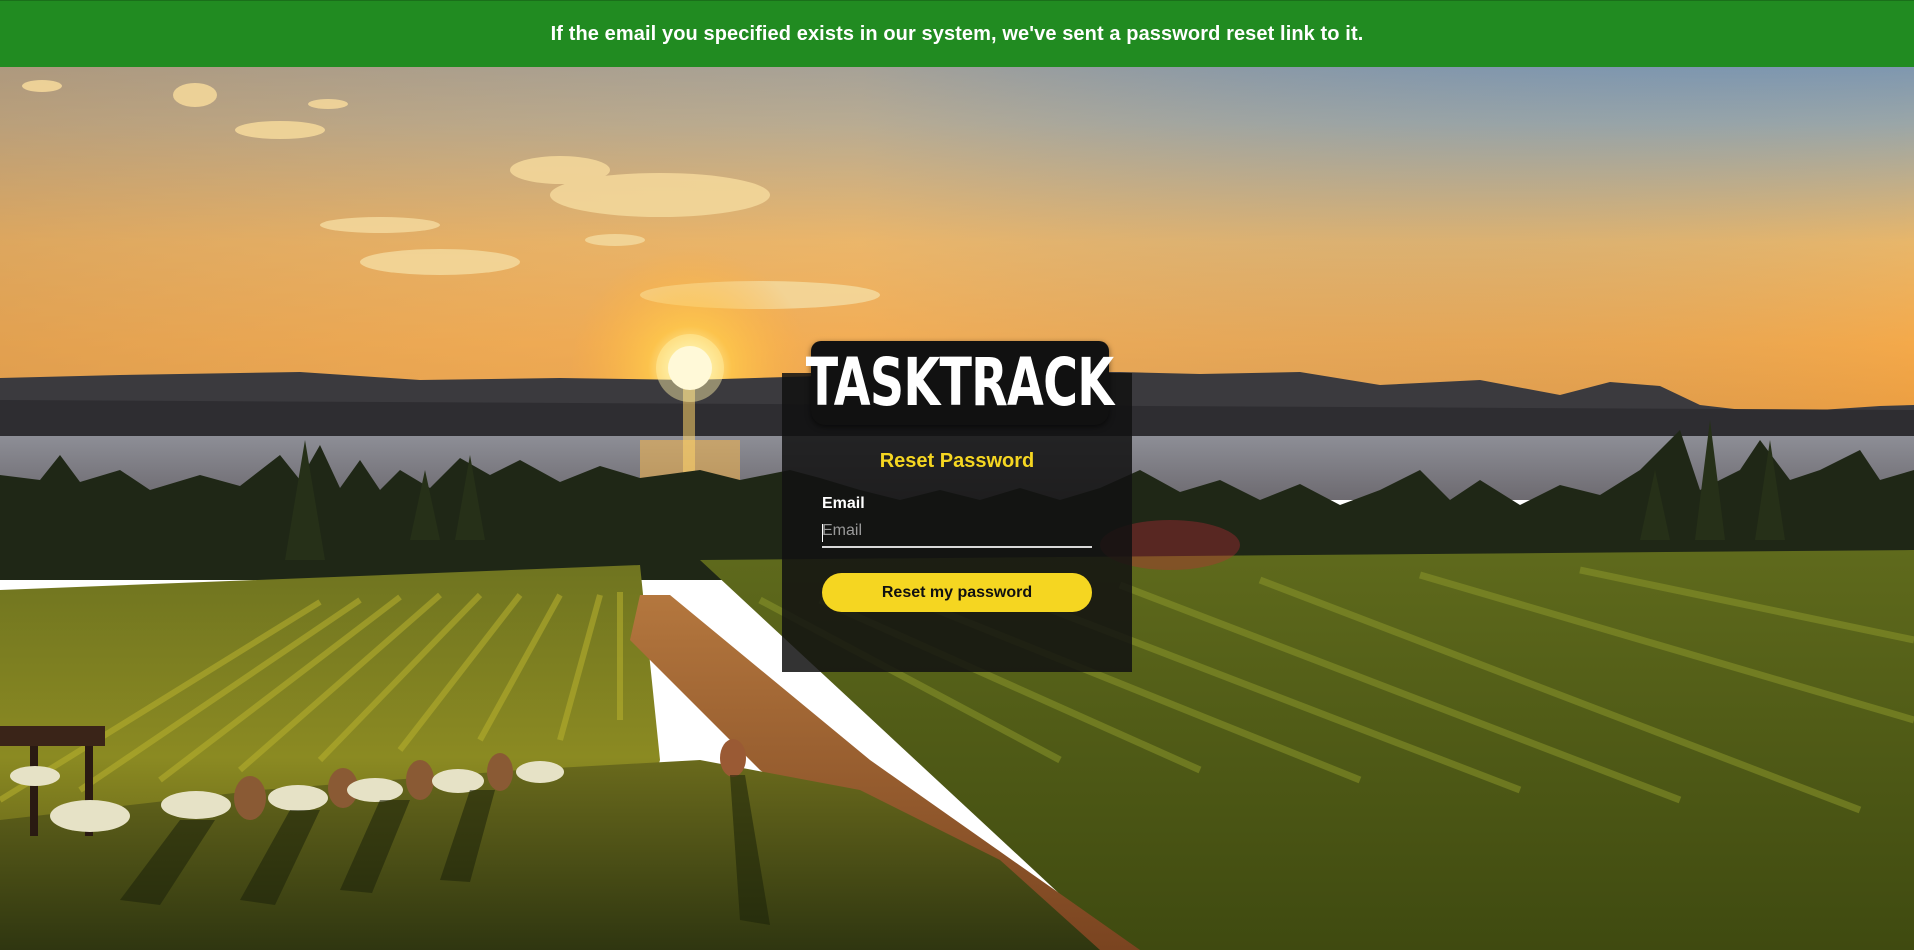 This screenshot has width=1914, height=950. Describe the element at coordinates (957, 592) in the screenshot. I see `reset-password-button: Reset my password` at that location.